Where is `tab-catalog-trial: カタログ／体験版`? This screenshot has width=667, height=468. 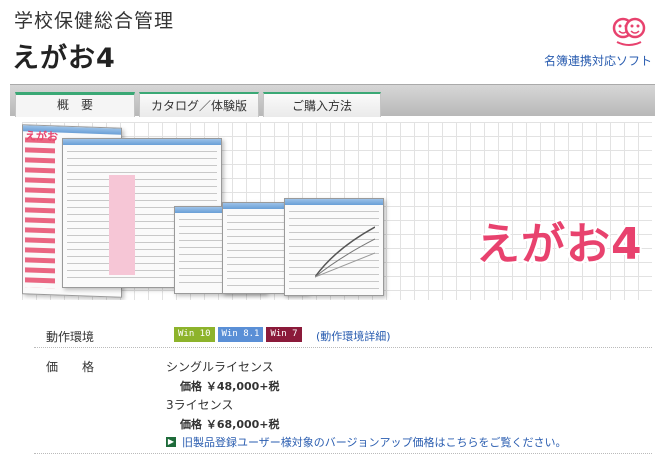 tab-catalog-trial: カタログ／体験版 is located at coordinates (199, 104).